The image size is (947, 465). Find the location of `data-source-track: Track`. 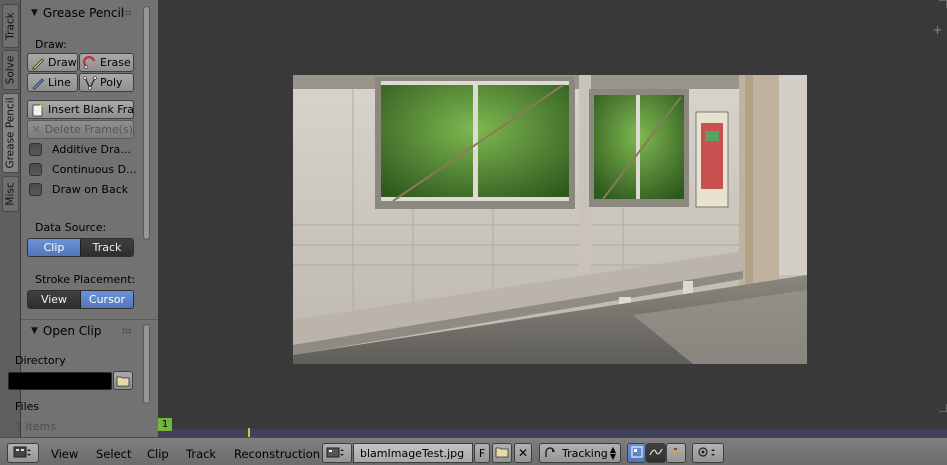

data-source-track: Track is located at coordinates (106, 247).